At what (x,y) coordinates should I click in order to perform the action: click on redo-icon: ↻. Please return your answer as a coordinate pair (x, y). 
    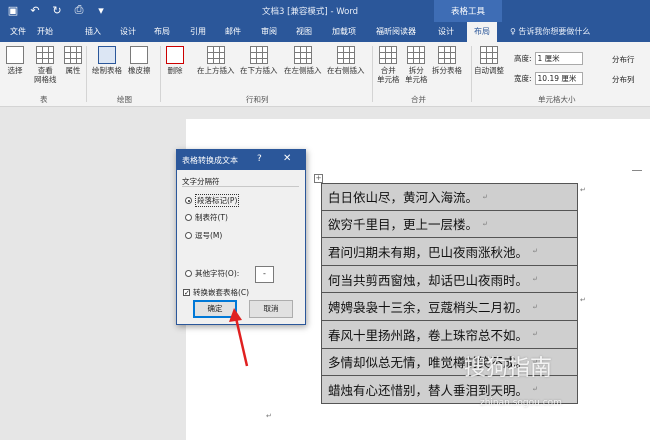
    Looking at the image, I should click on (57, 10).